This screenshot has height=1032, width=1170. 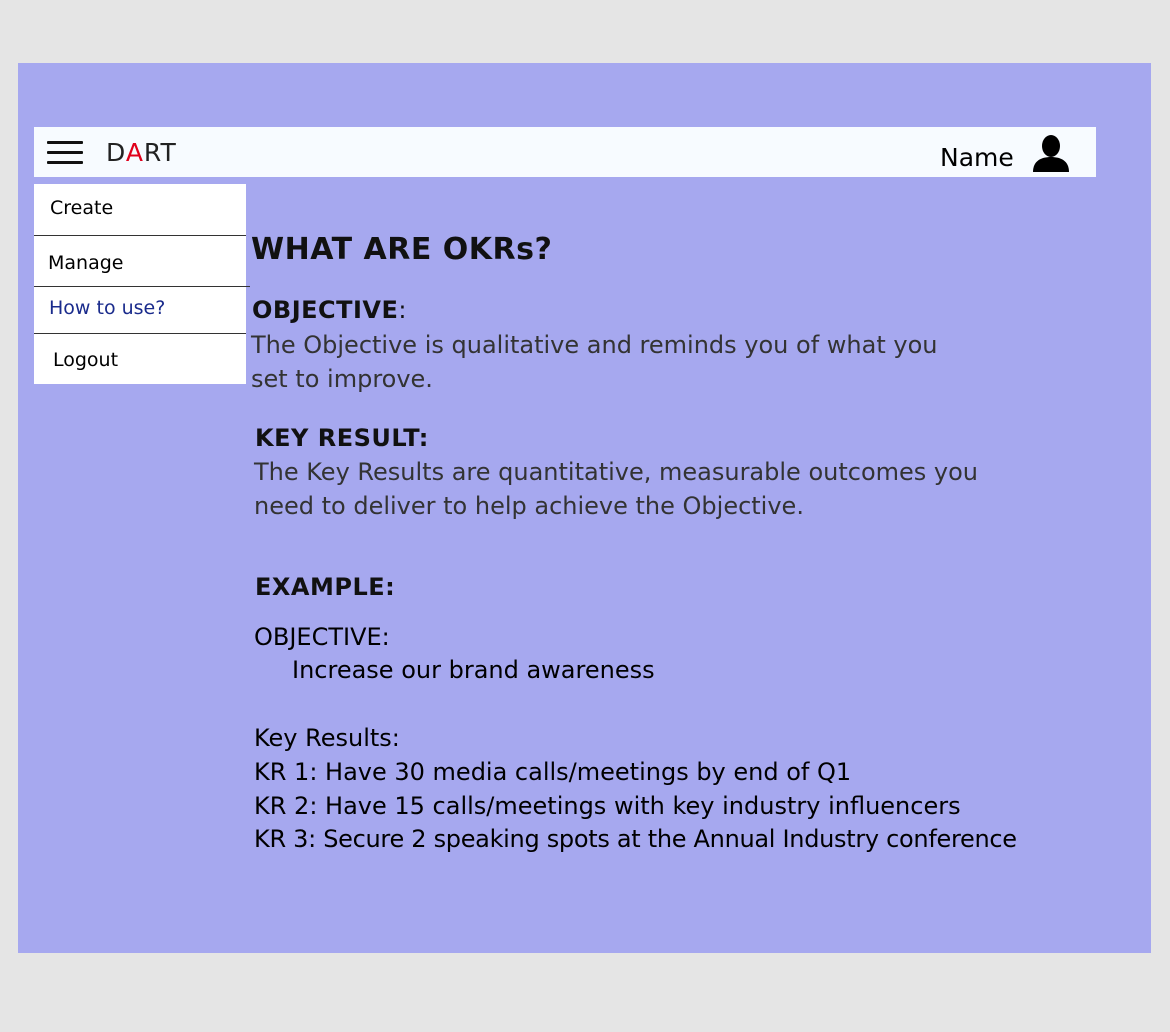 I want to click on key-result-heading: KEY RESULT:, so click(x=342, y=438).